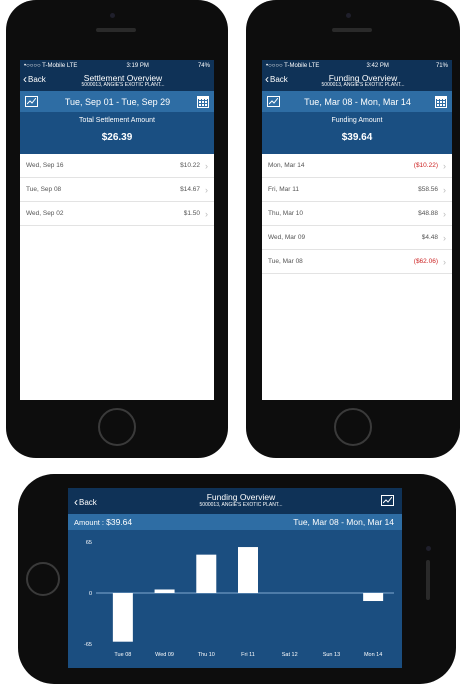  I want to click on row-date: Thu, Mar 10, so click(286, 213).